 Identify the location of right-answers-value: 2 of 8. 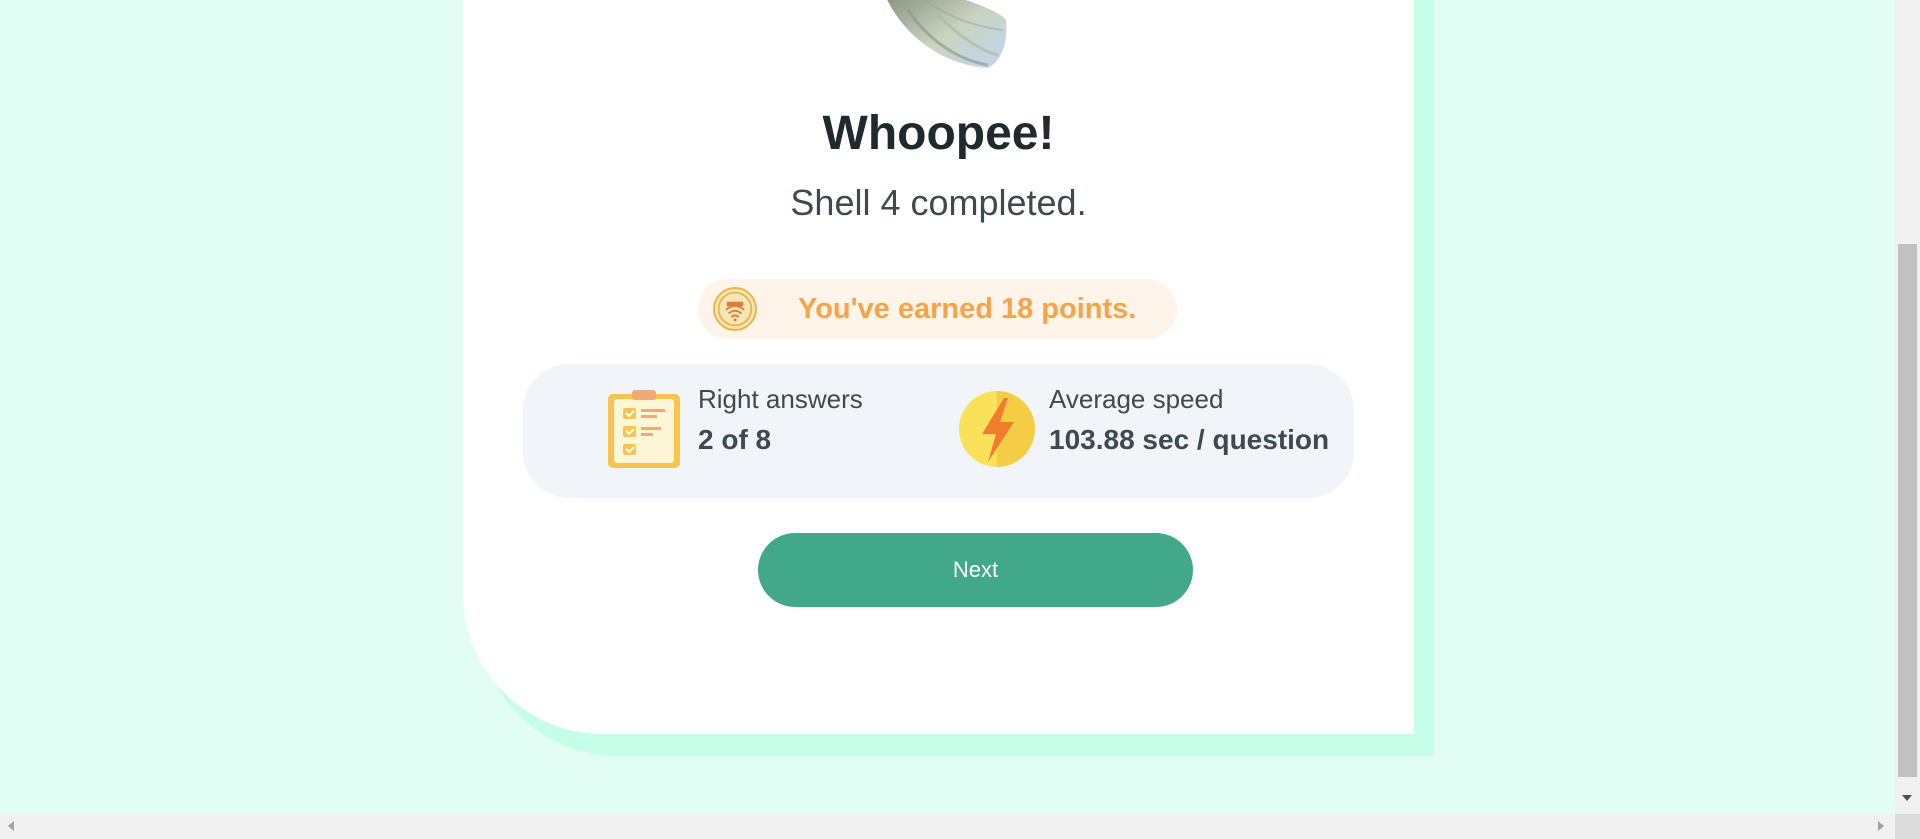
(735, 439).